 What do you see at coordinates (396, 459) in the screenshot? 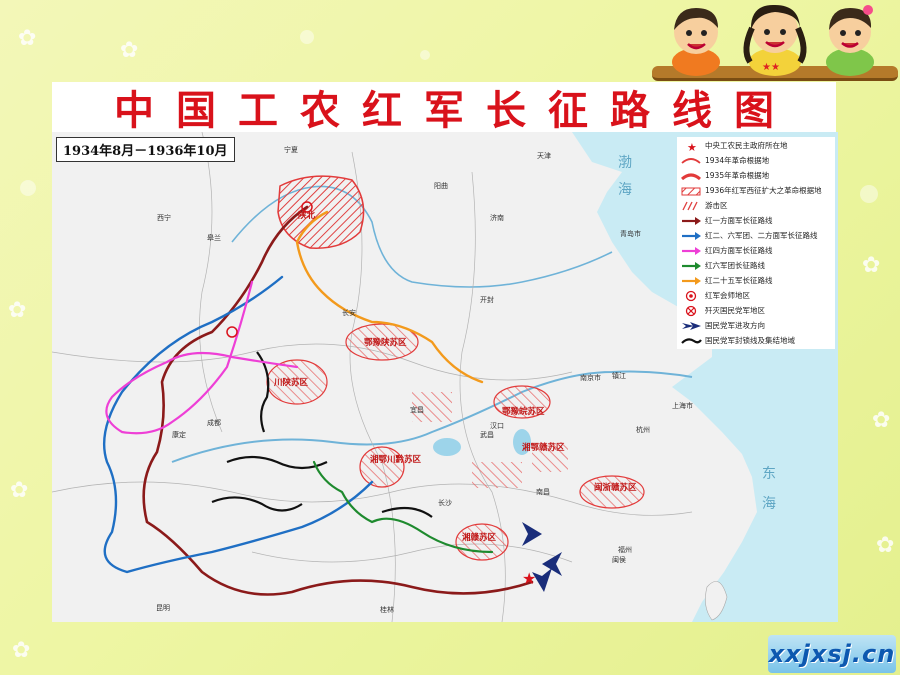
I see `base-label: 湘鄂川黔苏区` at bounding box center [396, 459].